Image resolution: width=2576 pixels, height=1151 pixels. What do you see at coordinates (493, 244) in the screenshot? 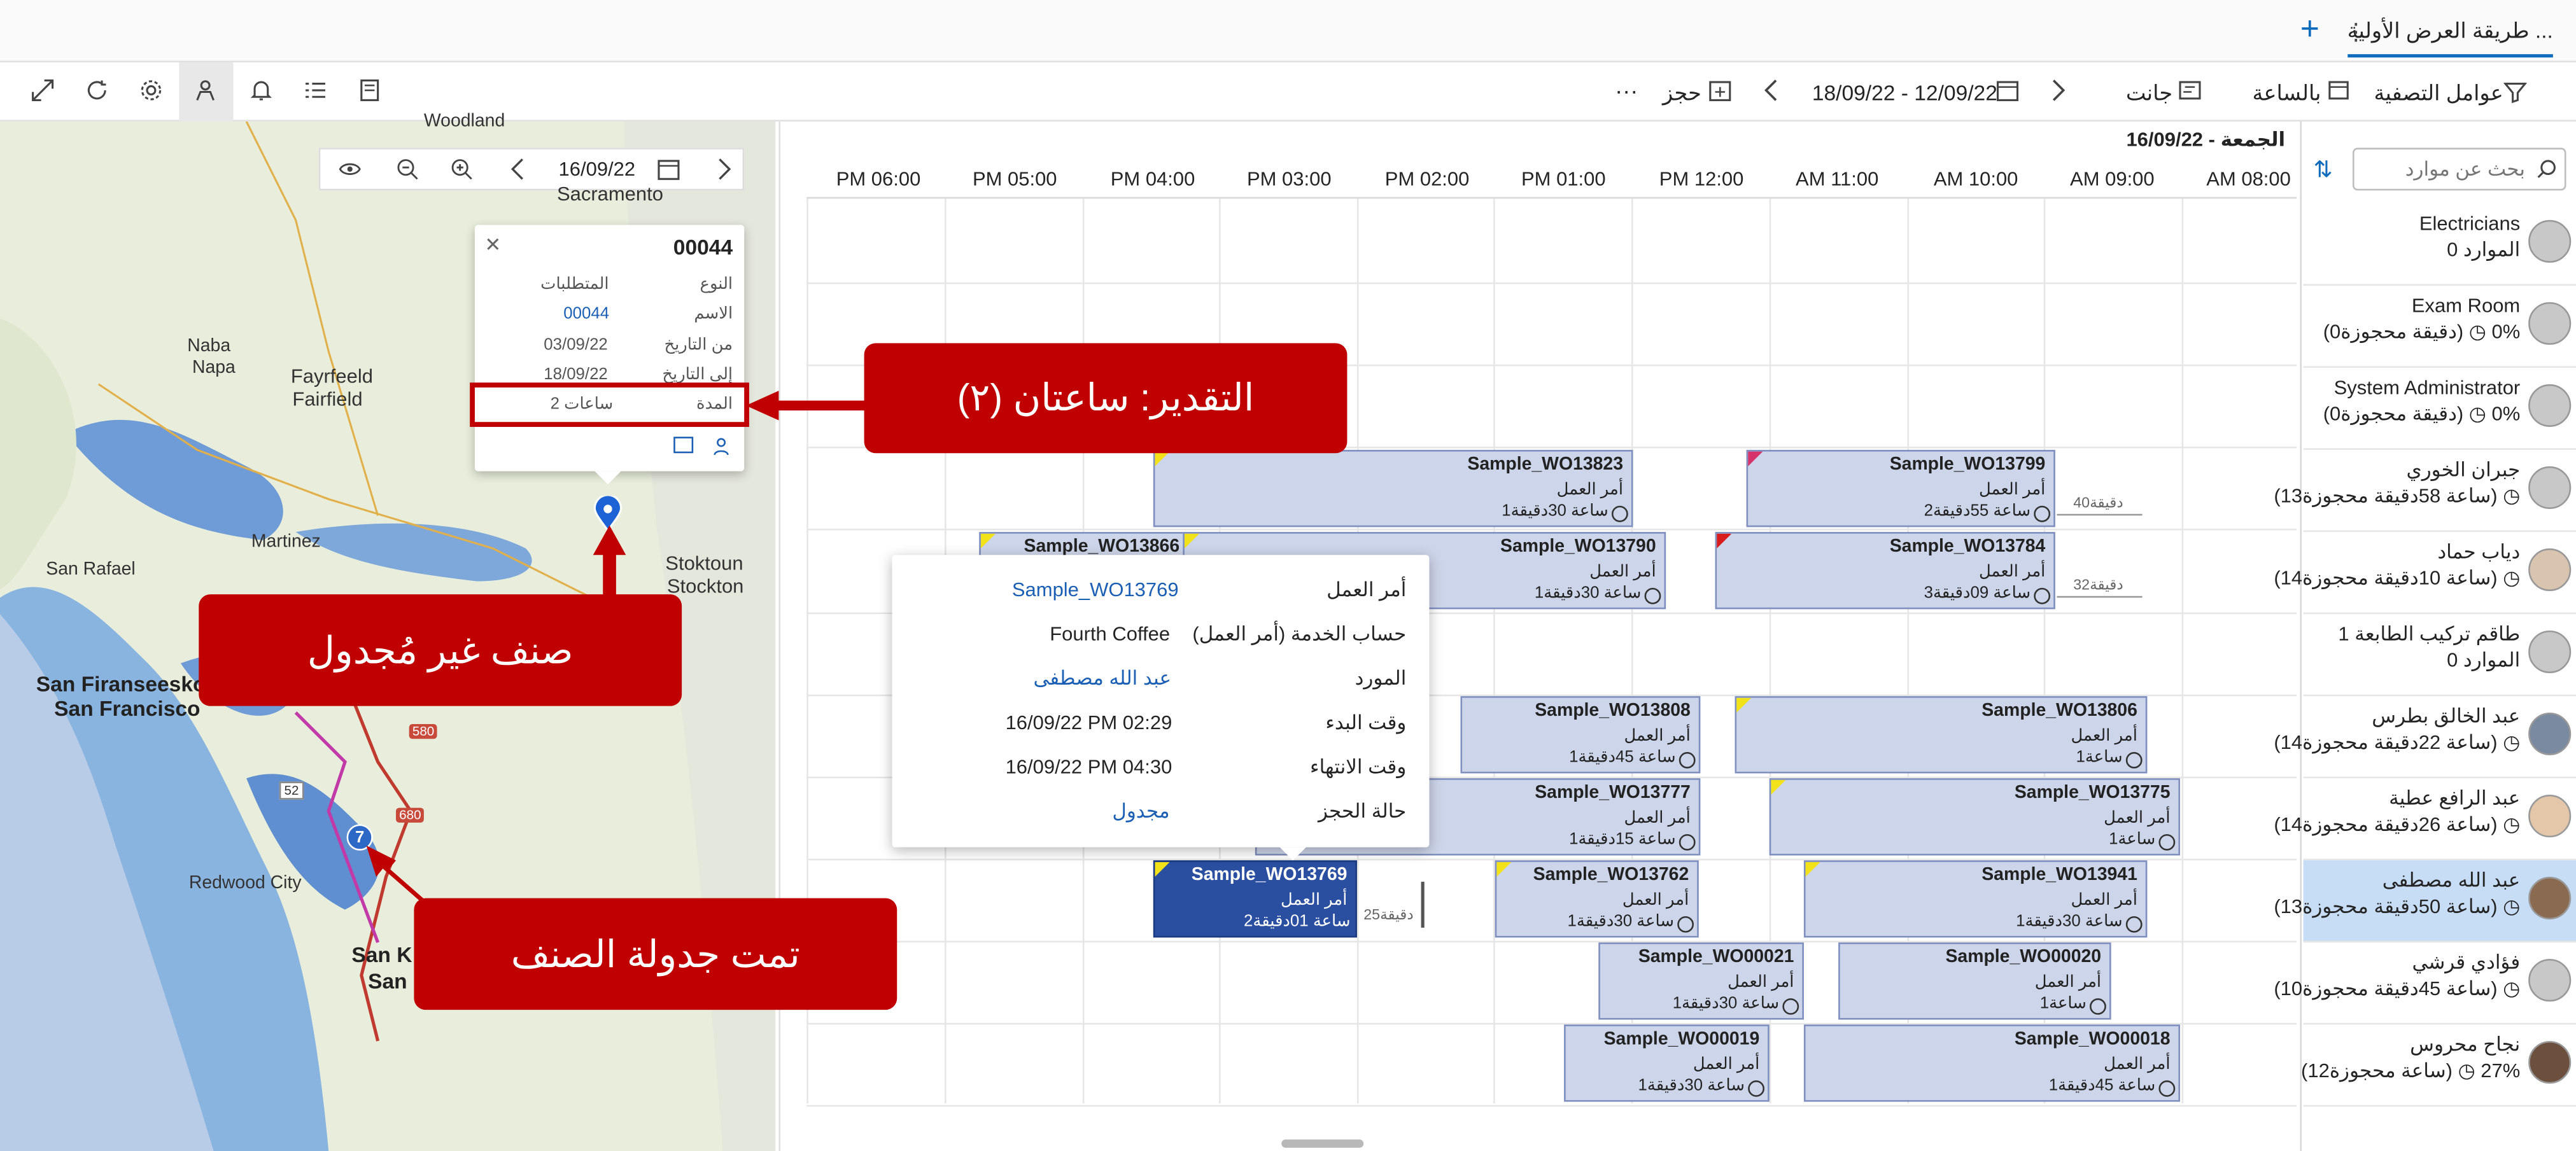
I see `popup-close-icon: ✕` at bounding box center [493, 244].